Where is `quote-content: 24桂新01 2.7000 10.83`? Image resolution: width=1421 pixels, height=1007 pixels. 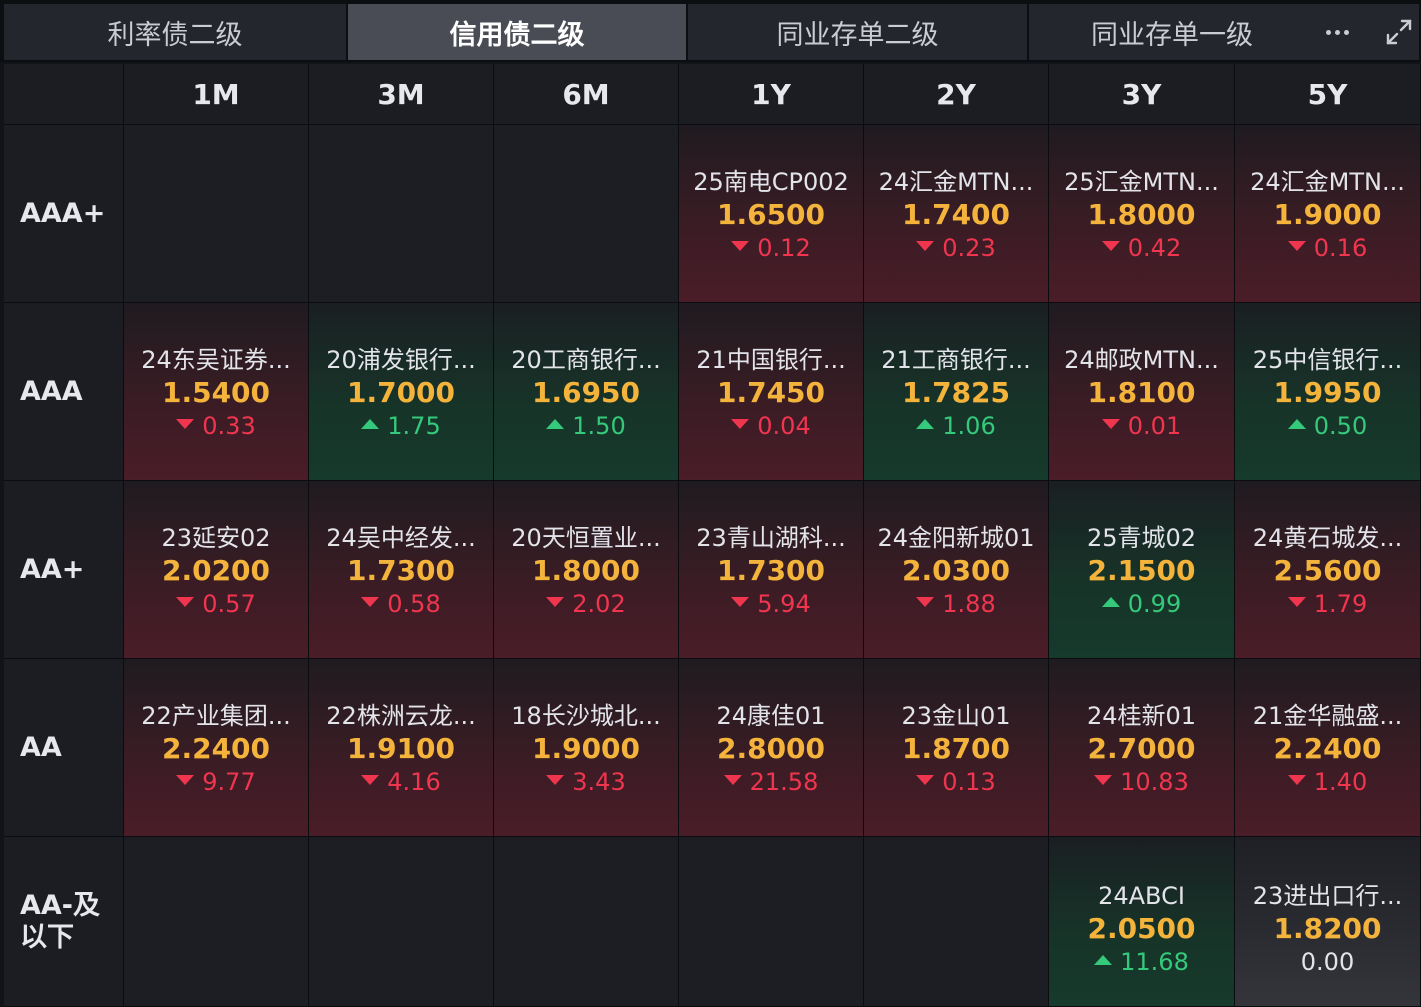
quote-content: 24桂新01 2.7000 10.83 is located at coordinates (1141, 748).